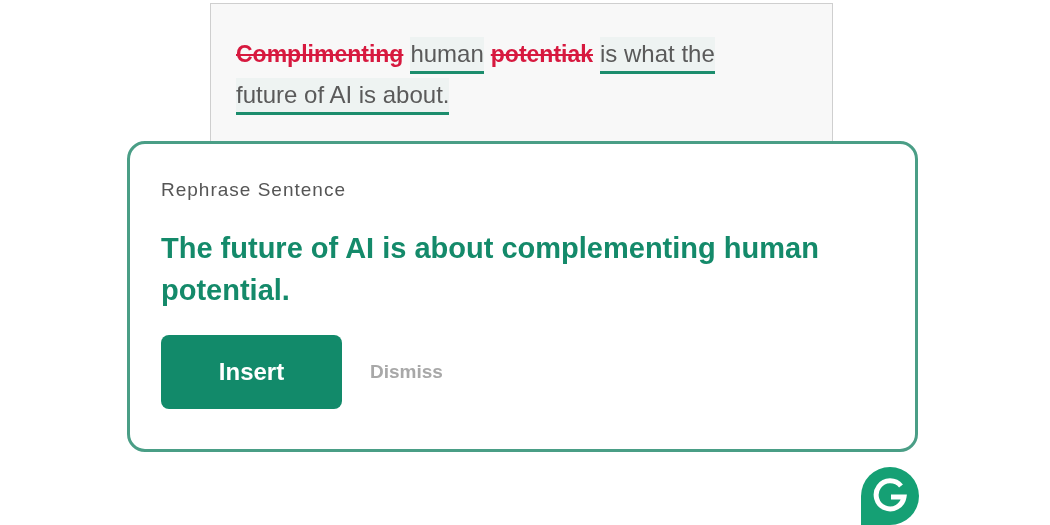 The height and width of the screenshot is (525, 1050). I want to click on dismiss-button: Dismiss, so click(406, 372).